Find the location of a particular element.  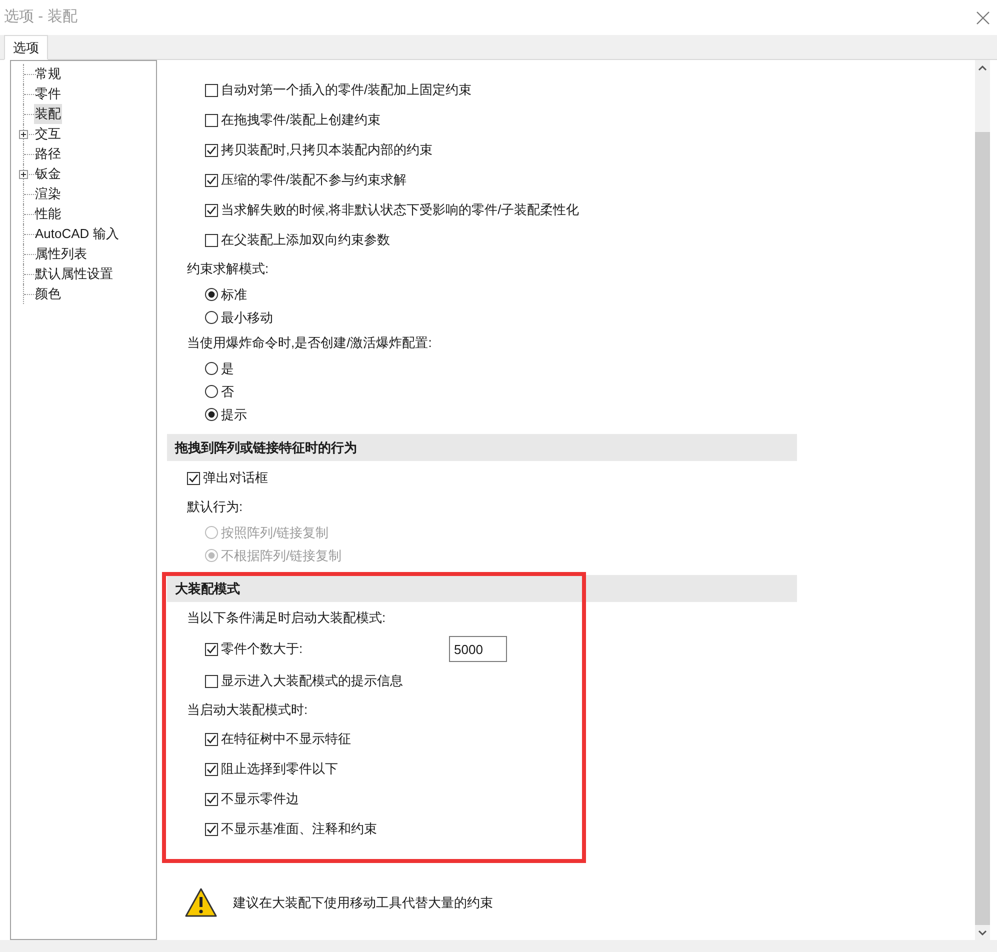

tree-item: 路径 is located at coordinates (48, 154).